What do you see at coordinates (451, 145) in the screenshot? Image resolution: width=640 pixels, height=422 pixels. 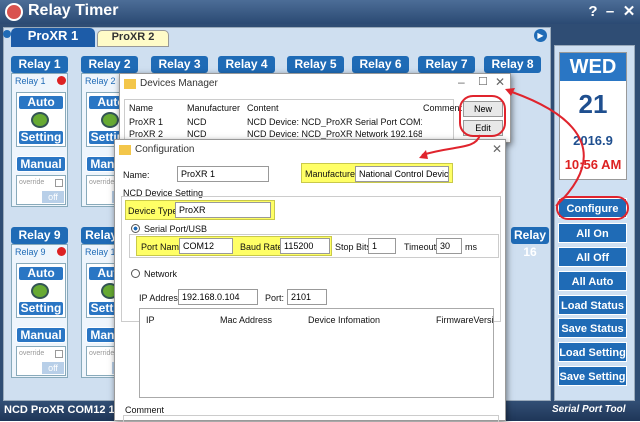 I see `arrow-edit-to-config` at bounding box center [451, 145].